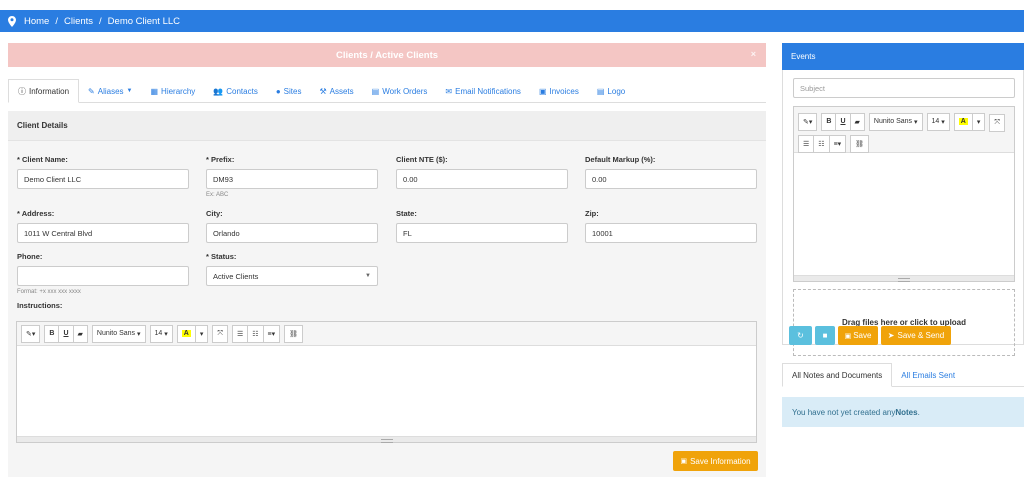  I want to click on prefix-input: DM93, so click(292, 179).